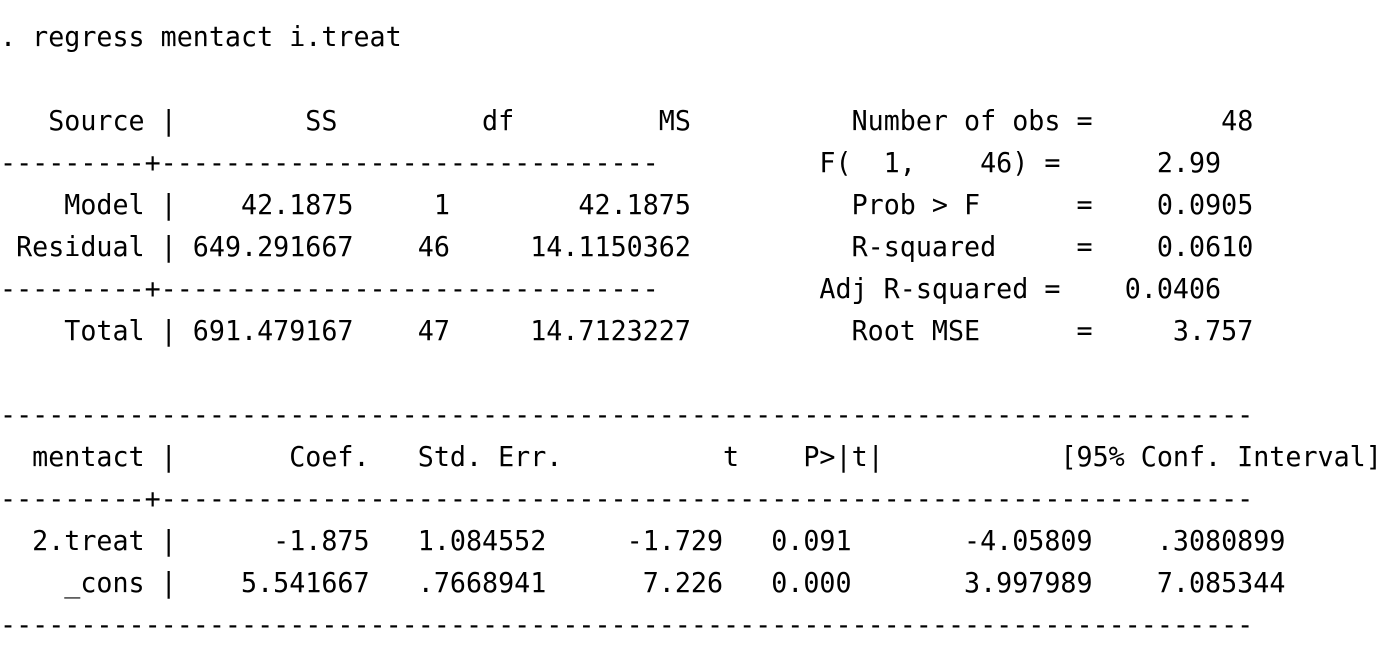  Describe the element at coordinates (1149, 162) in the screenshot. I see `stat-value: 2.99` at that location.